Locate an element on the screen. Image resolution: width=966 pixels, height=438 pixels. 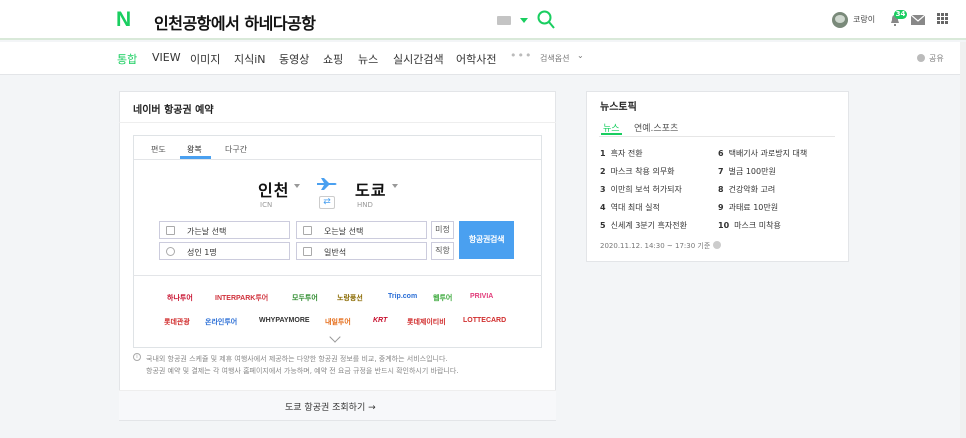
flight-panel-title: 네이버 항공권 예약 is located at coordinates (173, 110).